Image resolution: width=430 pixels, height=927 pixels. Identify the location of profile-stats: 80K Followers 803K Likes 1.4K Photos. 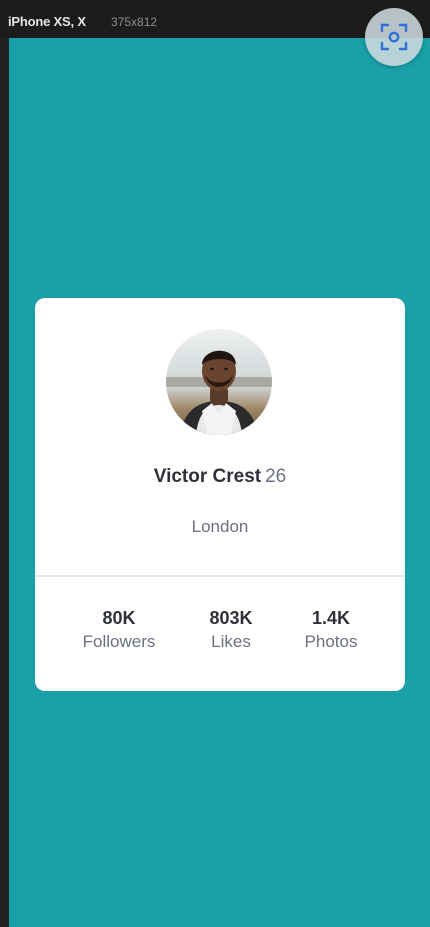
(220, 637).